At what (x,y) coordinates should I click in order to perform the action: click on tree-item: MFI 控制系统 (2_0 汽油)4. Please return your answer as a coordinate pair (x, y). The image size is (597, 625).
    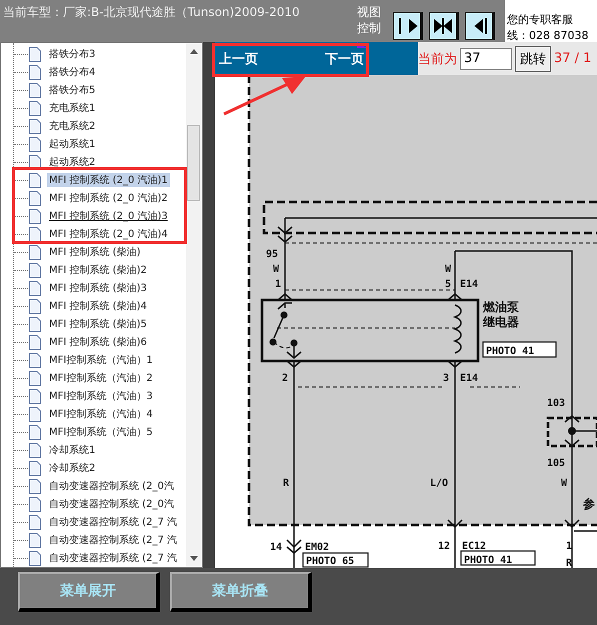
    Looking at the image, I should click on (108, 234).